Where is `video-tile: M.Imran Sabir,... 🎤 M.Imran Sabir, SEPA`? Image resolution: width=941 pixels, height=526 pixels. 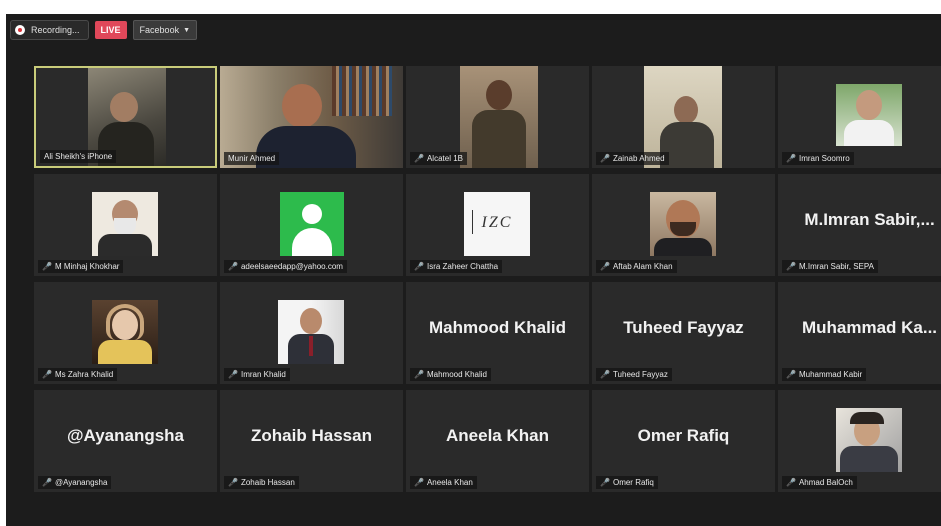
video-tile: M.Imran Sabir,... 🎤 M.Imran Sabir, SEPA is located at coordinates (859, 225).